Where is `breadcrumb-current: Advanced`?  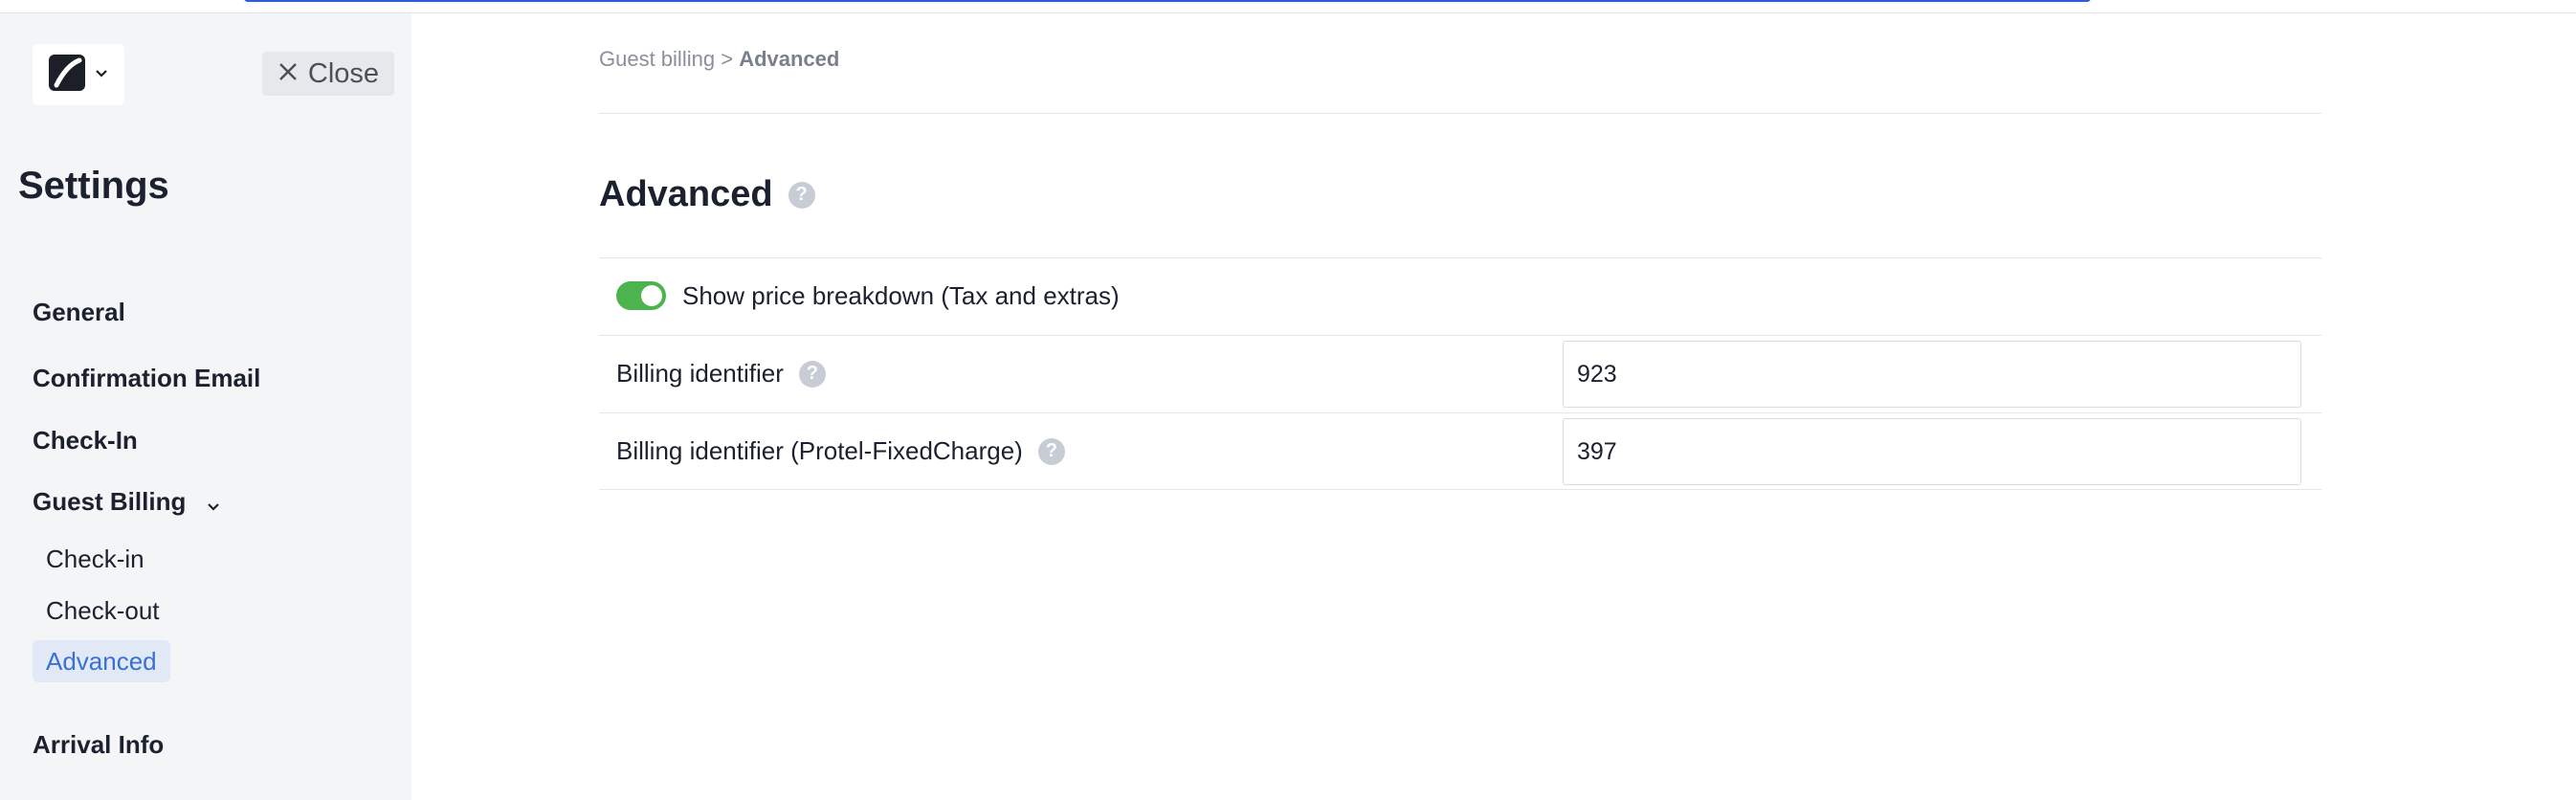
breadcrumb-current: Advanced is located at coordinates (789, 59).